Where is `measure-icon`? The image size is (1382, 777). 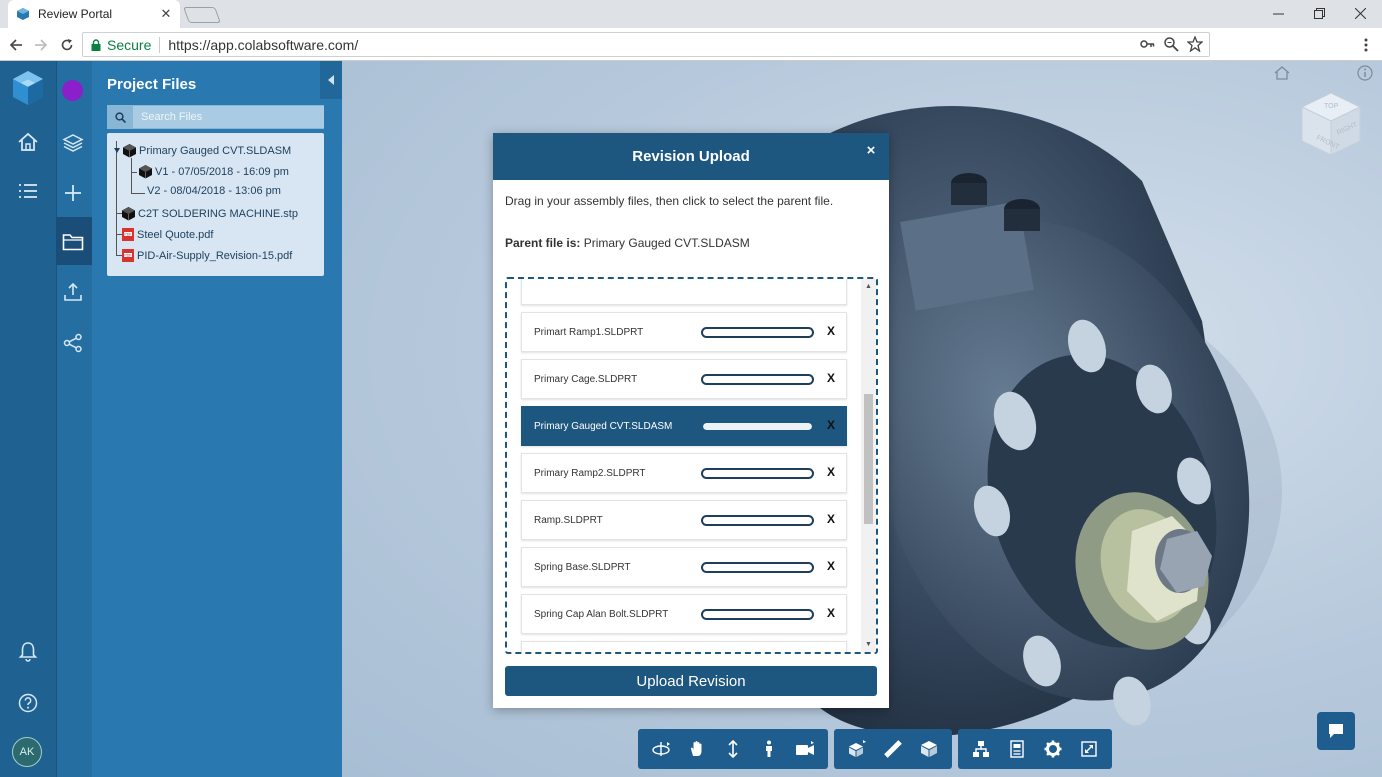
measure-icon is located at coordinates (893, 749).